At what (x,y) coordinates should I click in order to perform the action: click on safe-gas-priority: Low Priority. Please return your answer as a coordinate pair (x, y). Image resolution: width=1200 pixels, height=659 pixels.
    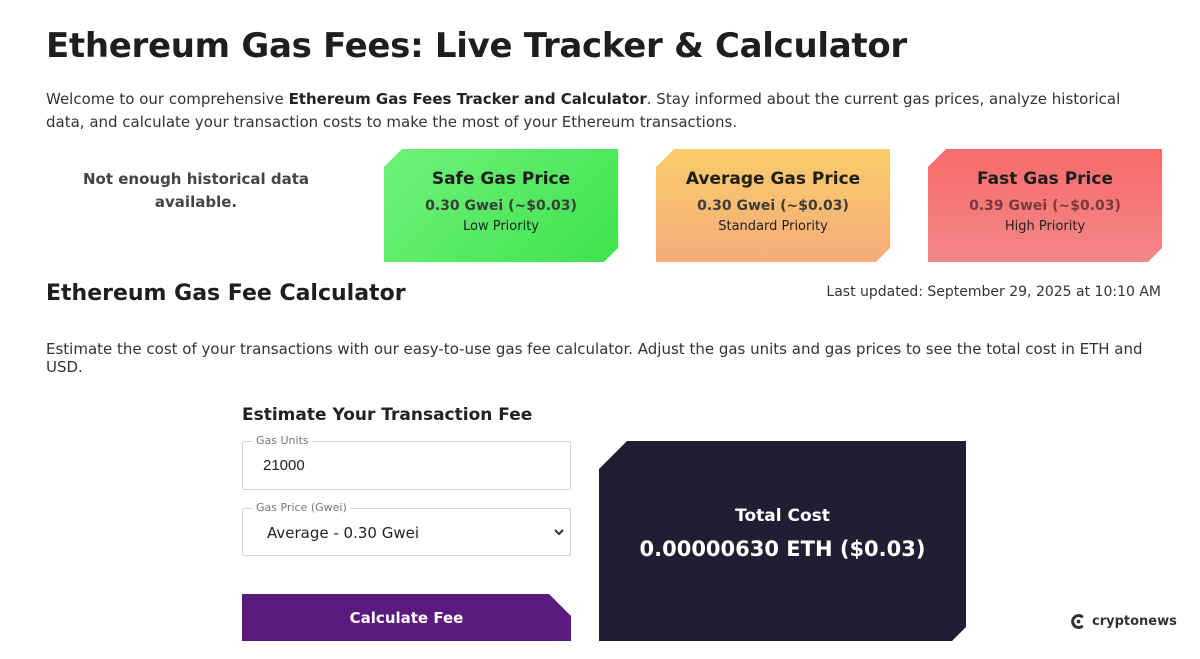
    Looking at the image, I should click on (500, 226).